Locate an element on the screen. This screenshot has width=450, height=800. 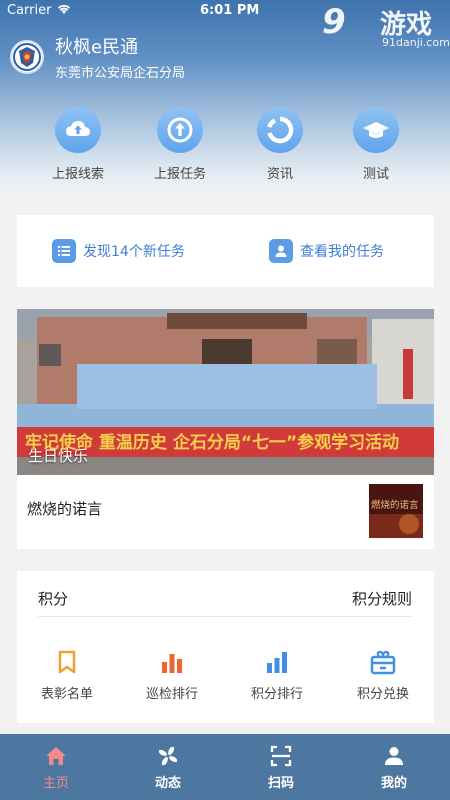
quick-action-label: 测试 is located at coordinates (375, 174).